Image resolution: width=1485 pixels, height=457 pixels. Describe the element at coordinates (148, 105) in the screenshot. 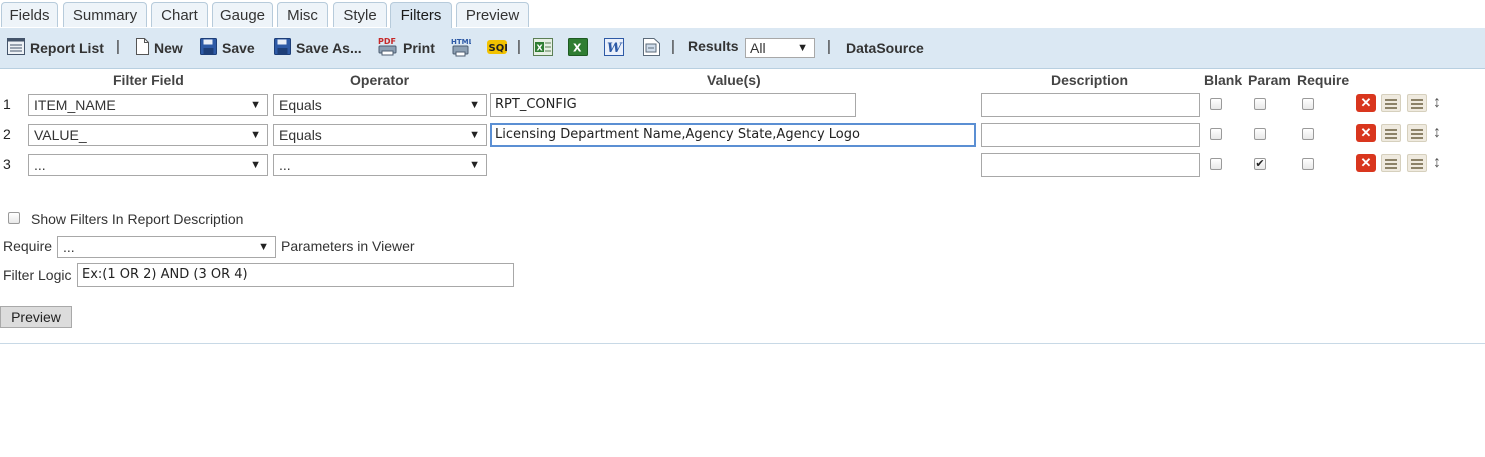

I see `filter-field-select: ITEM_NAME ▼` at that location.